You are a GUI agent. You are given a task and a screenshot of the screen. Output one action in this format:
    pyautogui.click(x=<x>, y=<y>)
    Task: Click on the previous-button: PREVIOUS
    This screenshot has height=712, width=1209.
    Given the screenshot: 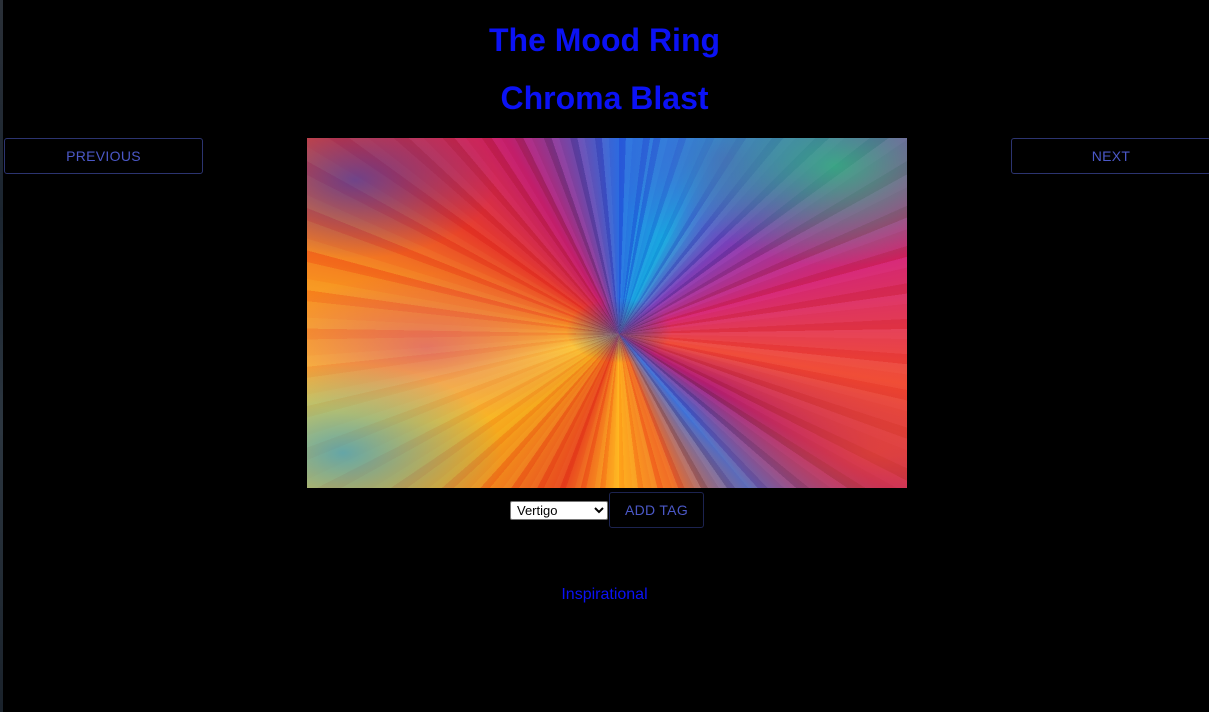 What is the action you would take?
    pyautogui.click(x=103, y=156)
    